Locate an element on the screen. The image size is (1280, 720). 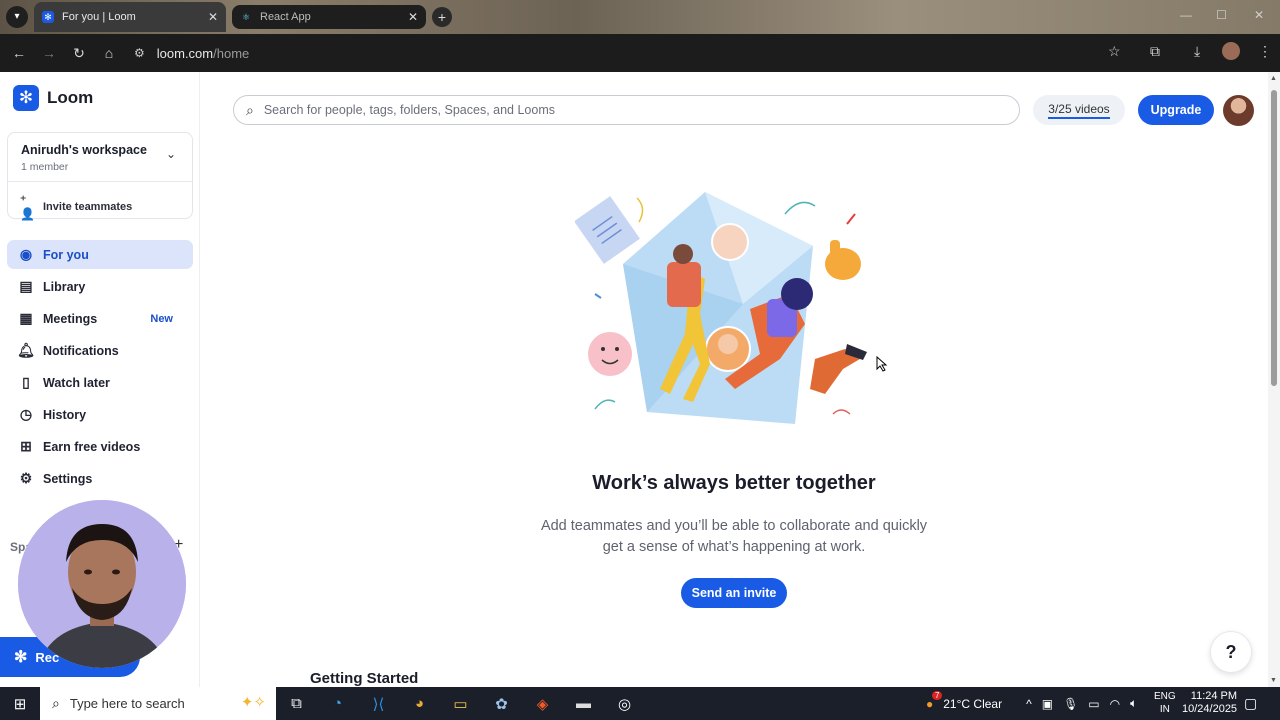
bookmark-icon: ▯ is located at coordinates (26, 382).